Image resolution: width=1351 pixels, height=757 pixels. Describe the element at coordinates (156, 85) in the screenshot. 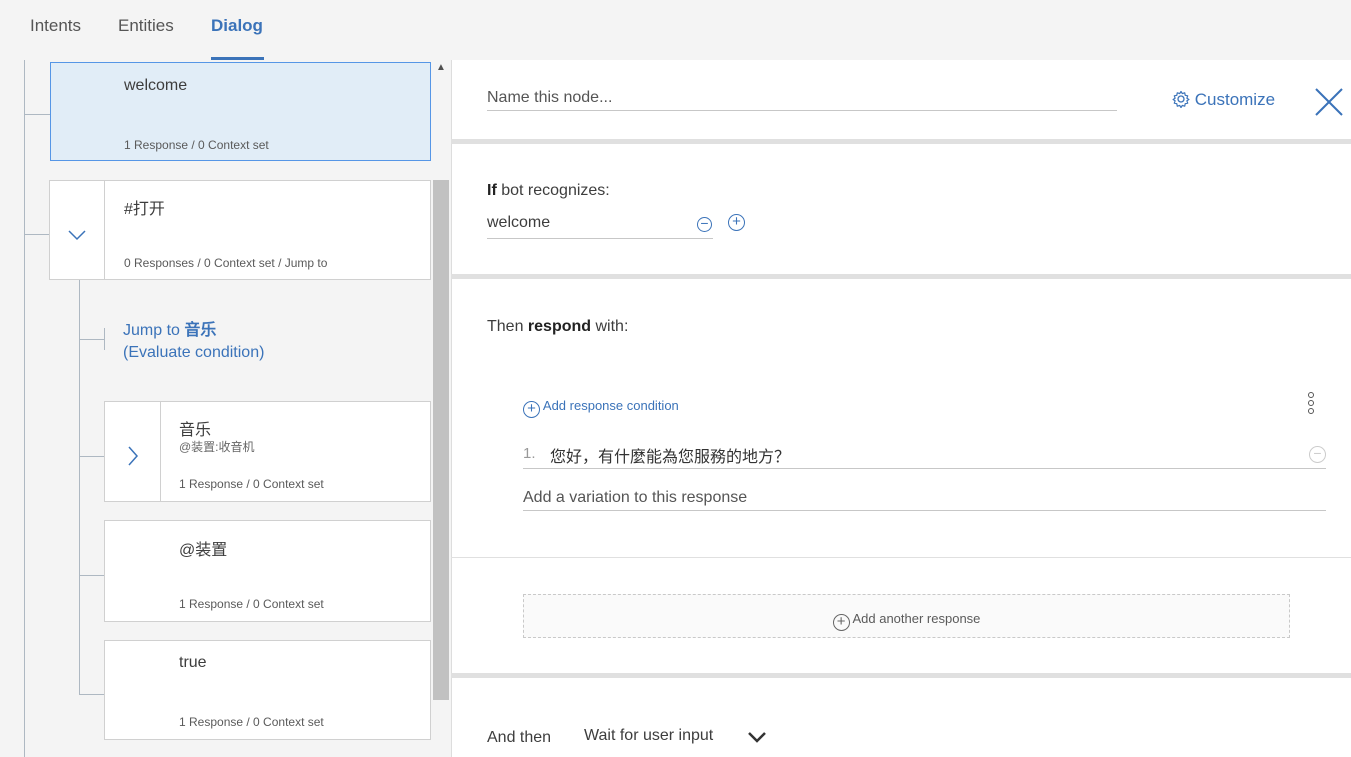

I see `node-title: welcome` at that location.